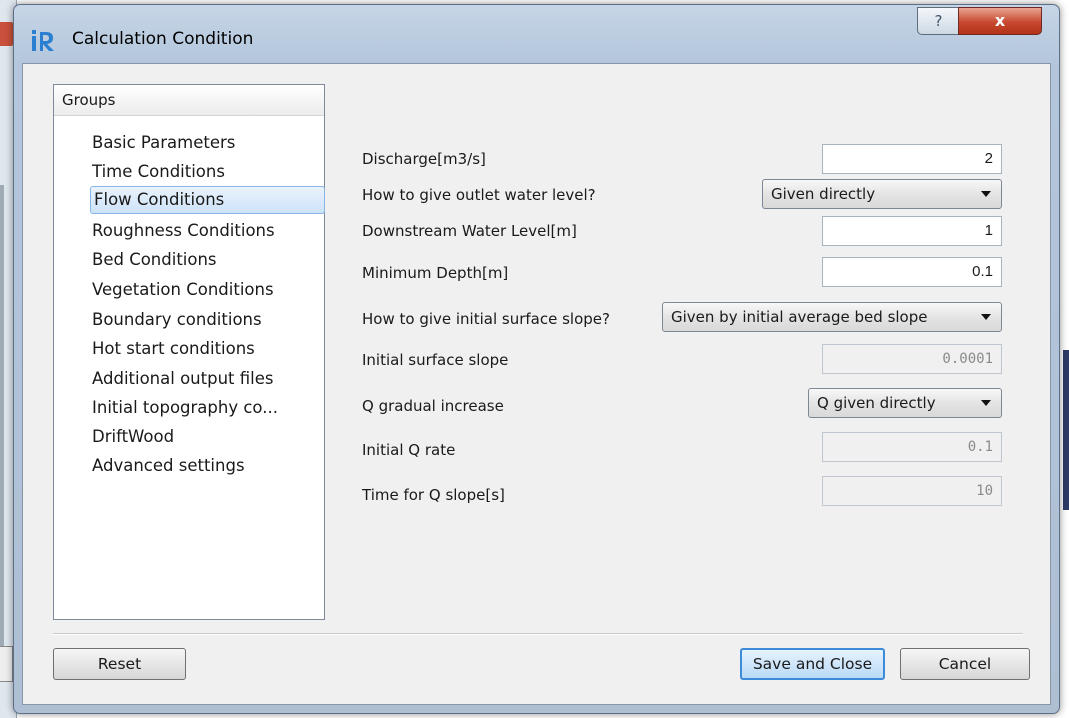 This screenshot has height=718, width=1069. I want to click on group-item-basic-parameters: Basic Parameters, so click(163, 143).